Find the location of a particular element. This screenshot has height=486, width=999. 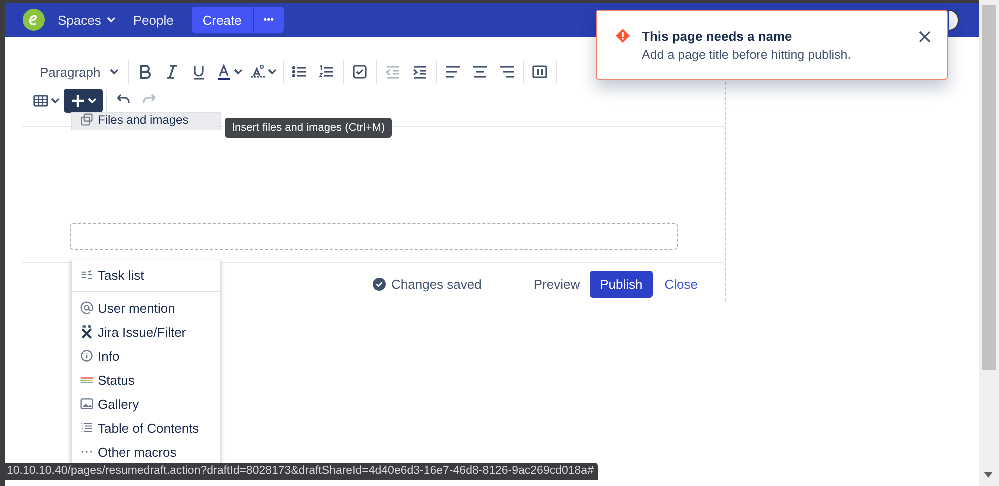

check-circle-icon is located at coordinates (379, 284).